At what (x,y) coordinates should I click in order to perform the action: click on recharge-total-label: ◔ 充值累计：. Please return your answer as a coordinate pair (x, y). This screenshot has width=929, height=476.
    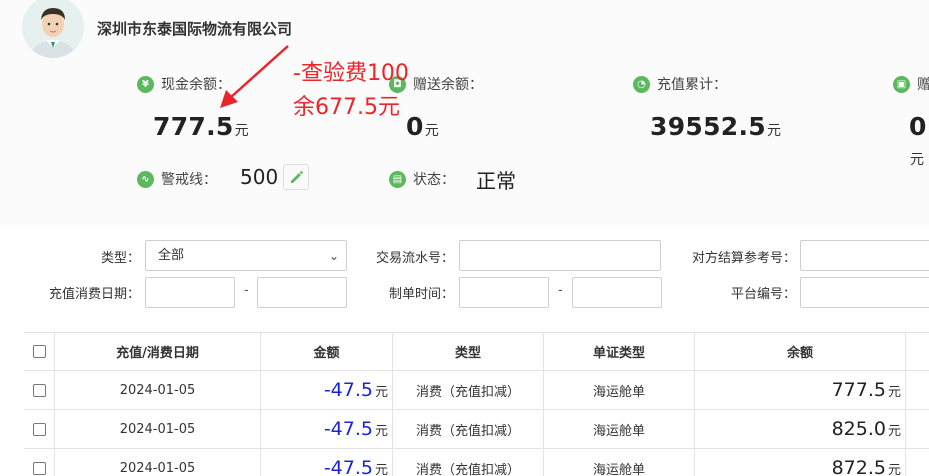
    Looking at the image, I should click on (680, 84).